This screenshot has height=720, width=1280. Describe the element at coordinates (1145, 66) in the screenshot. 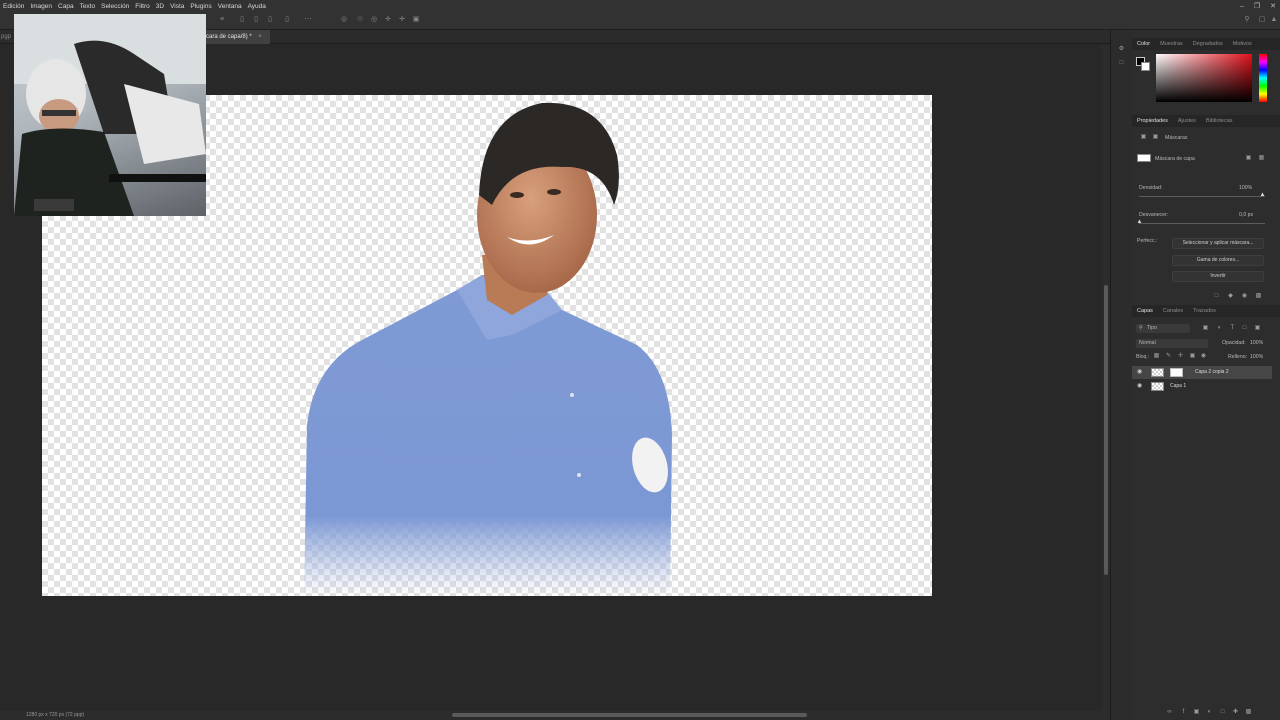

I see `background-color-swatch` at that location.